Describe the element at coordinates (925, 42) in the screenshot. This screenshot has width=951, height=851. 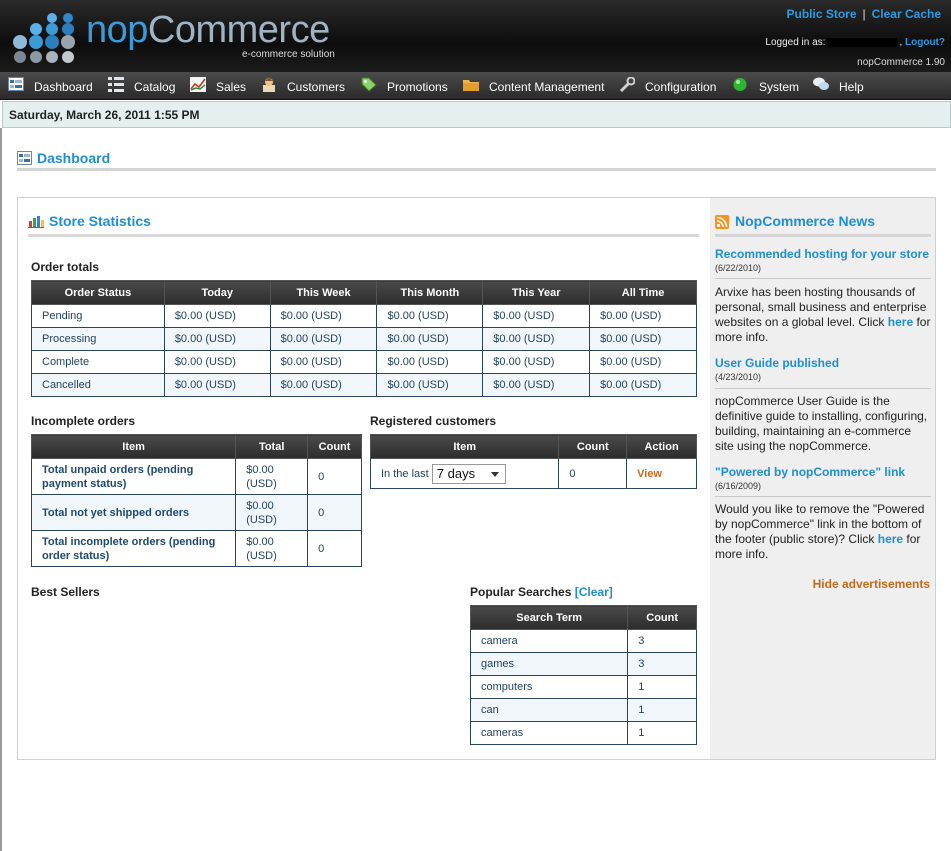
I see `logout-link: Logout?` at that location.